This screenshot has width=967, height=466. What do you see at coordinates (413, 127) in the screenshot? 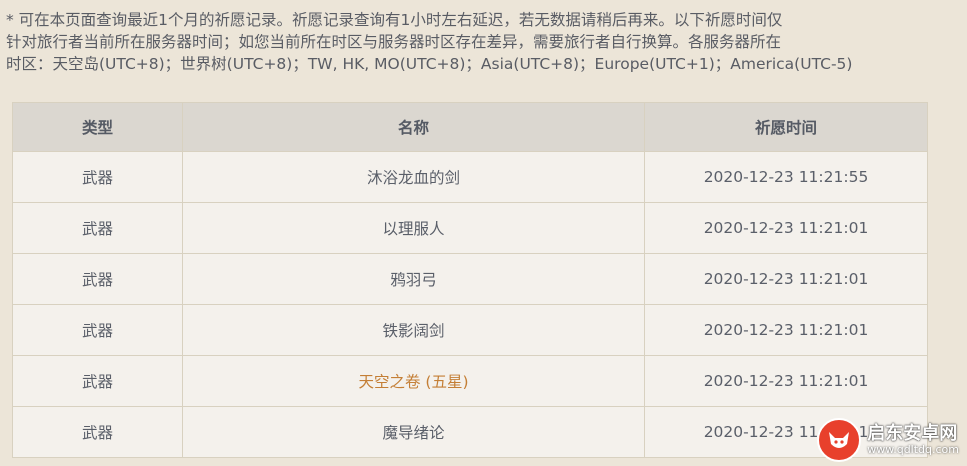
I see `header-name: 名称` at bounding box center [413, 127].